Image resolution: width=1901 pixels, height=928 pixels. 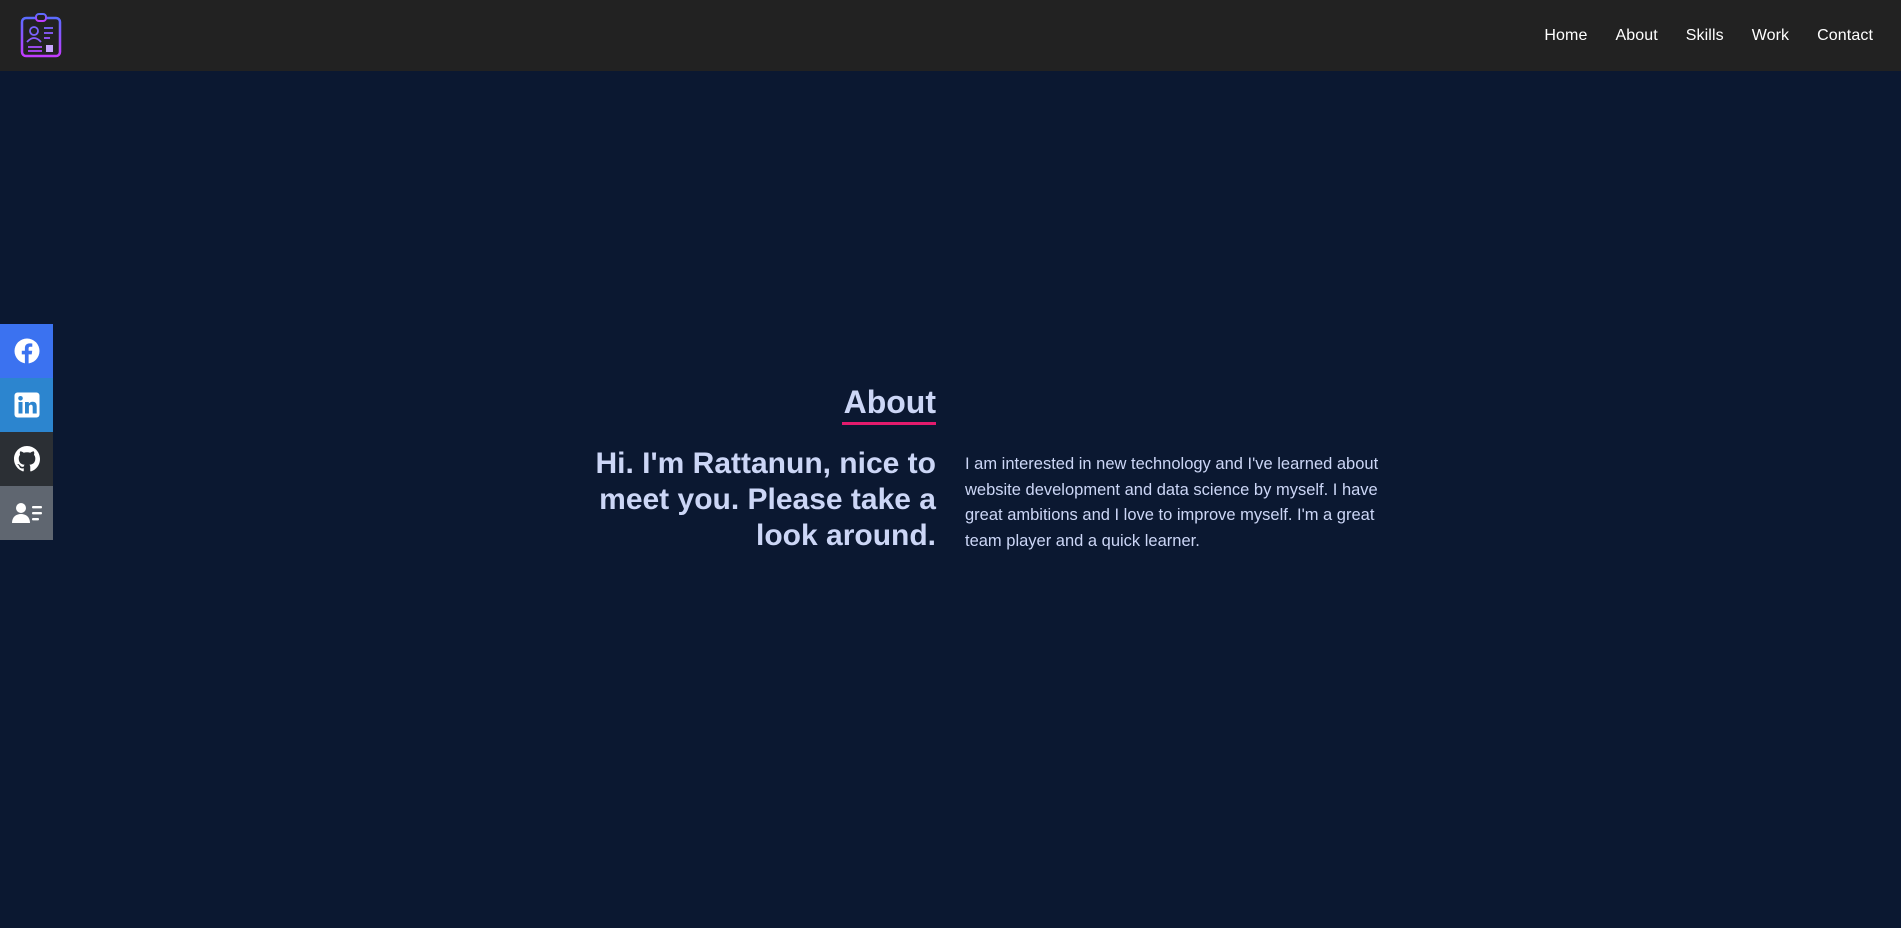 I want to click on nav-about-link: About, so click(x=1636, y=36).